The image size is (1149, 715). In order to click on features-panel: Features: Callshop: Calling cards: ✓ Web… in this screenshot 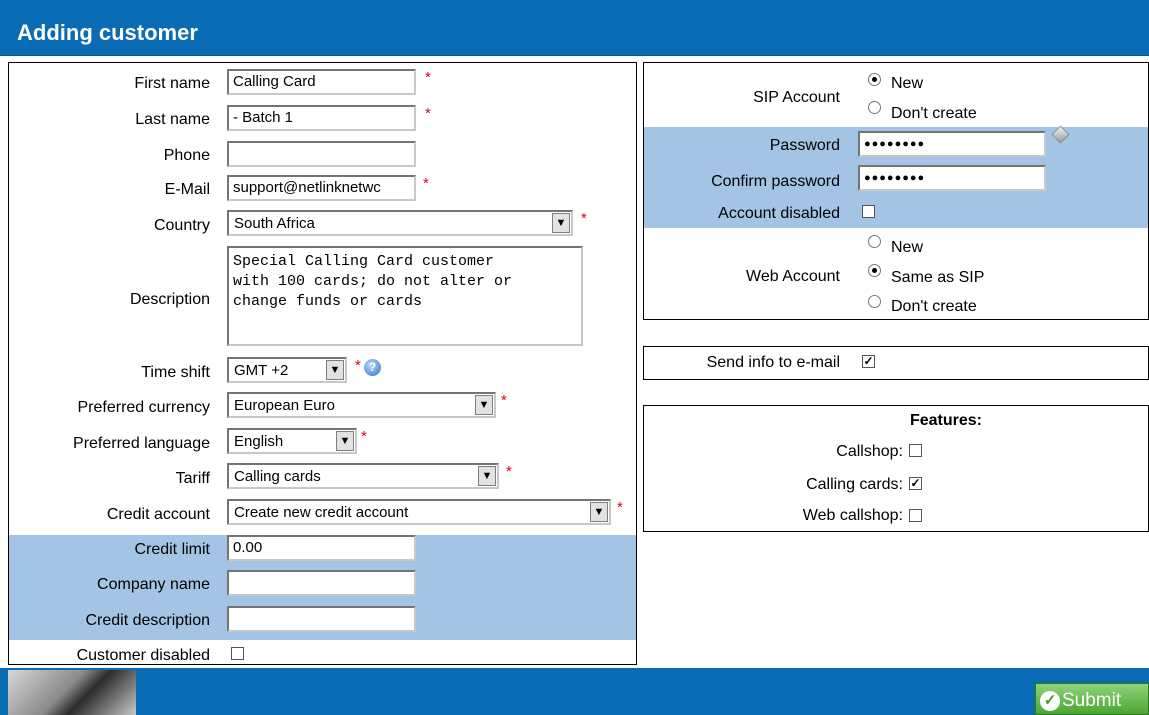, I will do `click(896, 468)`.